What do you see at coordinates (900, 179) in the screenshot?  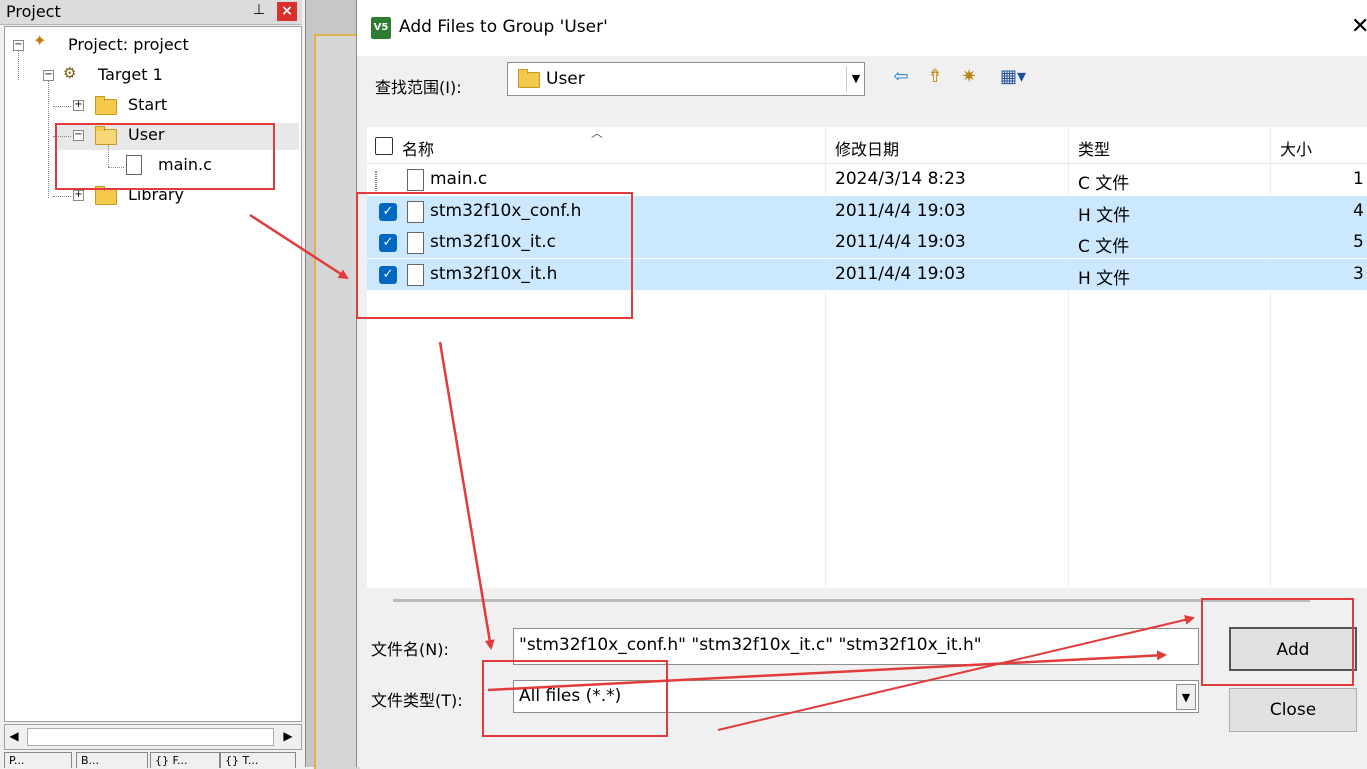 I see `file-modified: 2024/3/14 8:23` at bounding box center [900, 179].